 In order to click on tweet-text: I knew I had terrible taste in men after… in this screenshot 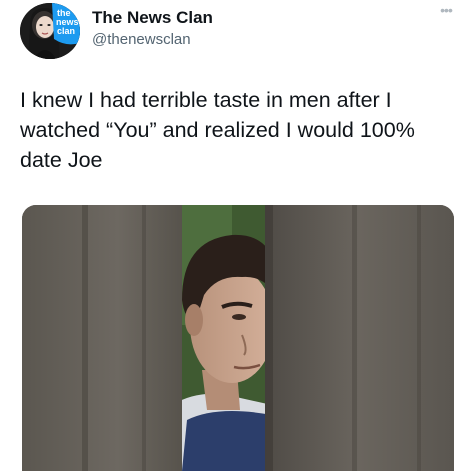, I will do `click(217, 130)`.